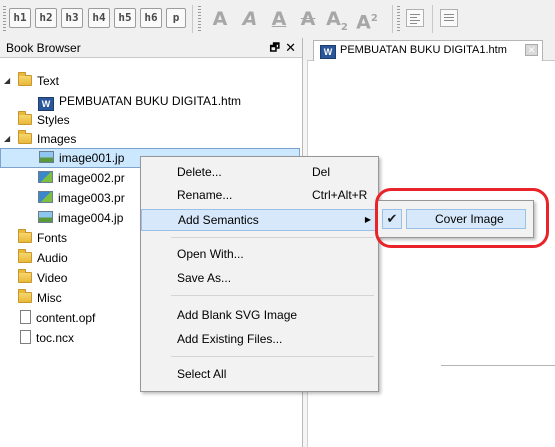 This screenshot has width=555, height=447. What do you see at coordinates (49, 298) in the screenshot?
I see `tree-item-label: Misc` at bounding box center [49, 298].